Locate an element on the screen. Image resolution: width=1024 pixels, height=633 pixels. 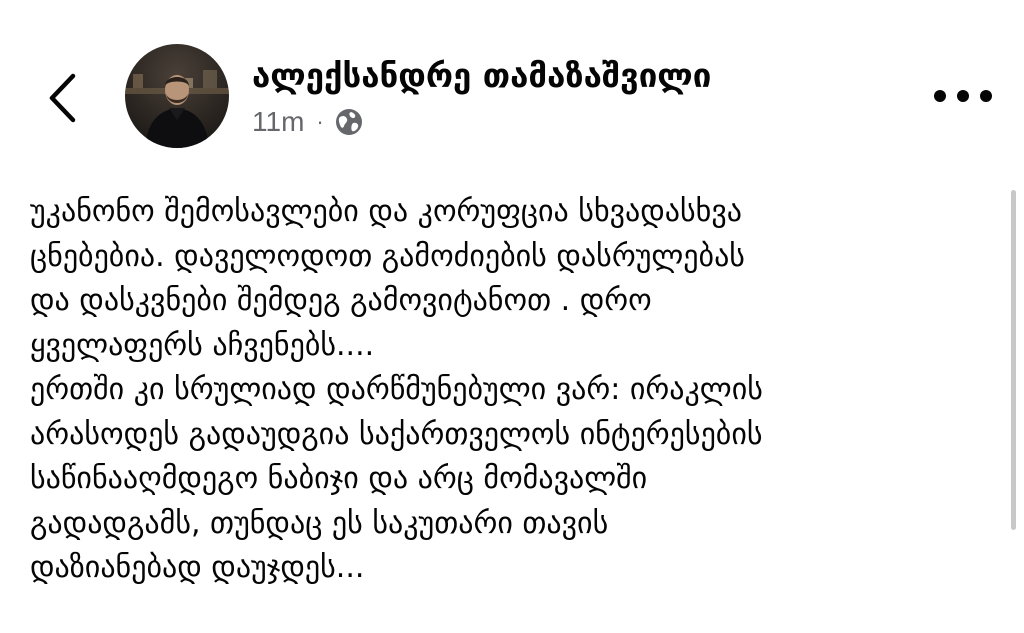
back-button is located at coordinates (62, 98).